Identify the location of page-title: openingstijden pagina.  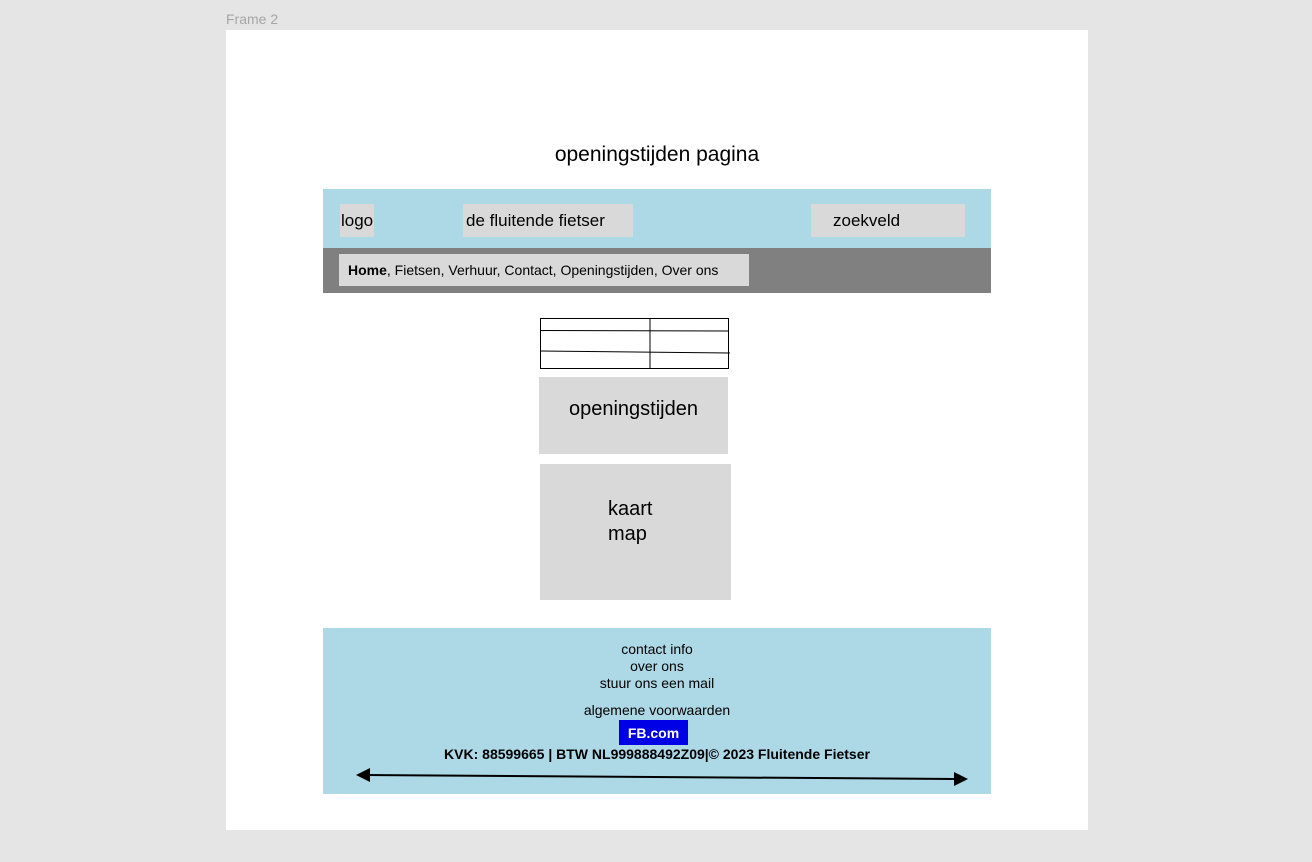
(657, 154).